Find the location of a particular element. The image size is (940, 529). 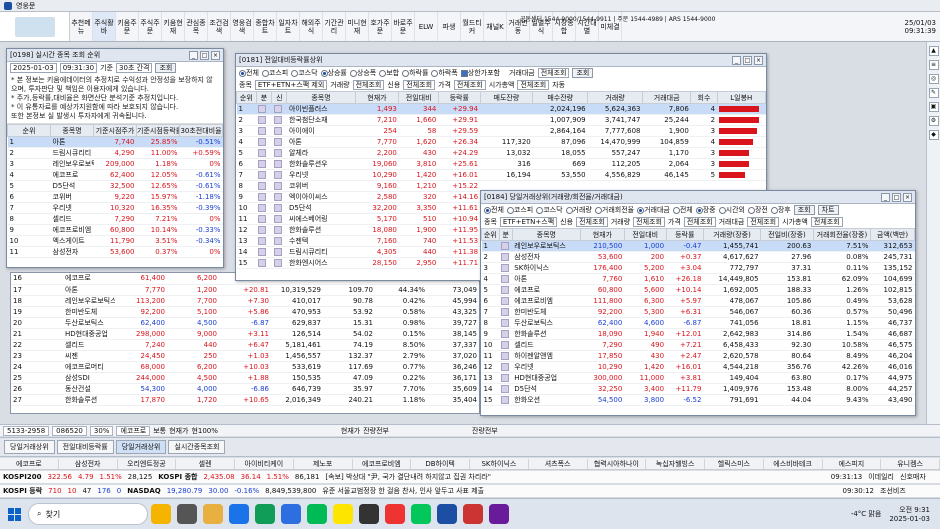

column-header: 거래량(장중) is located at coordinates (732, 234).